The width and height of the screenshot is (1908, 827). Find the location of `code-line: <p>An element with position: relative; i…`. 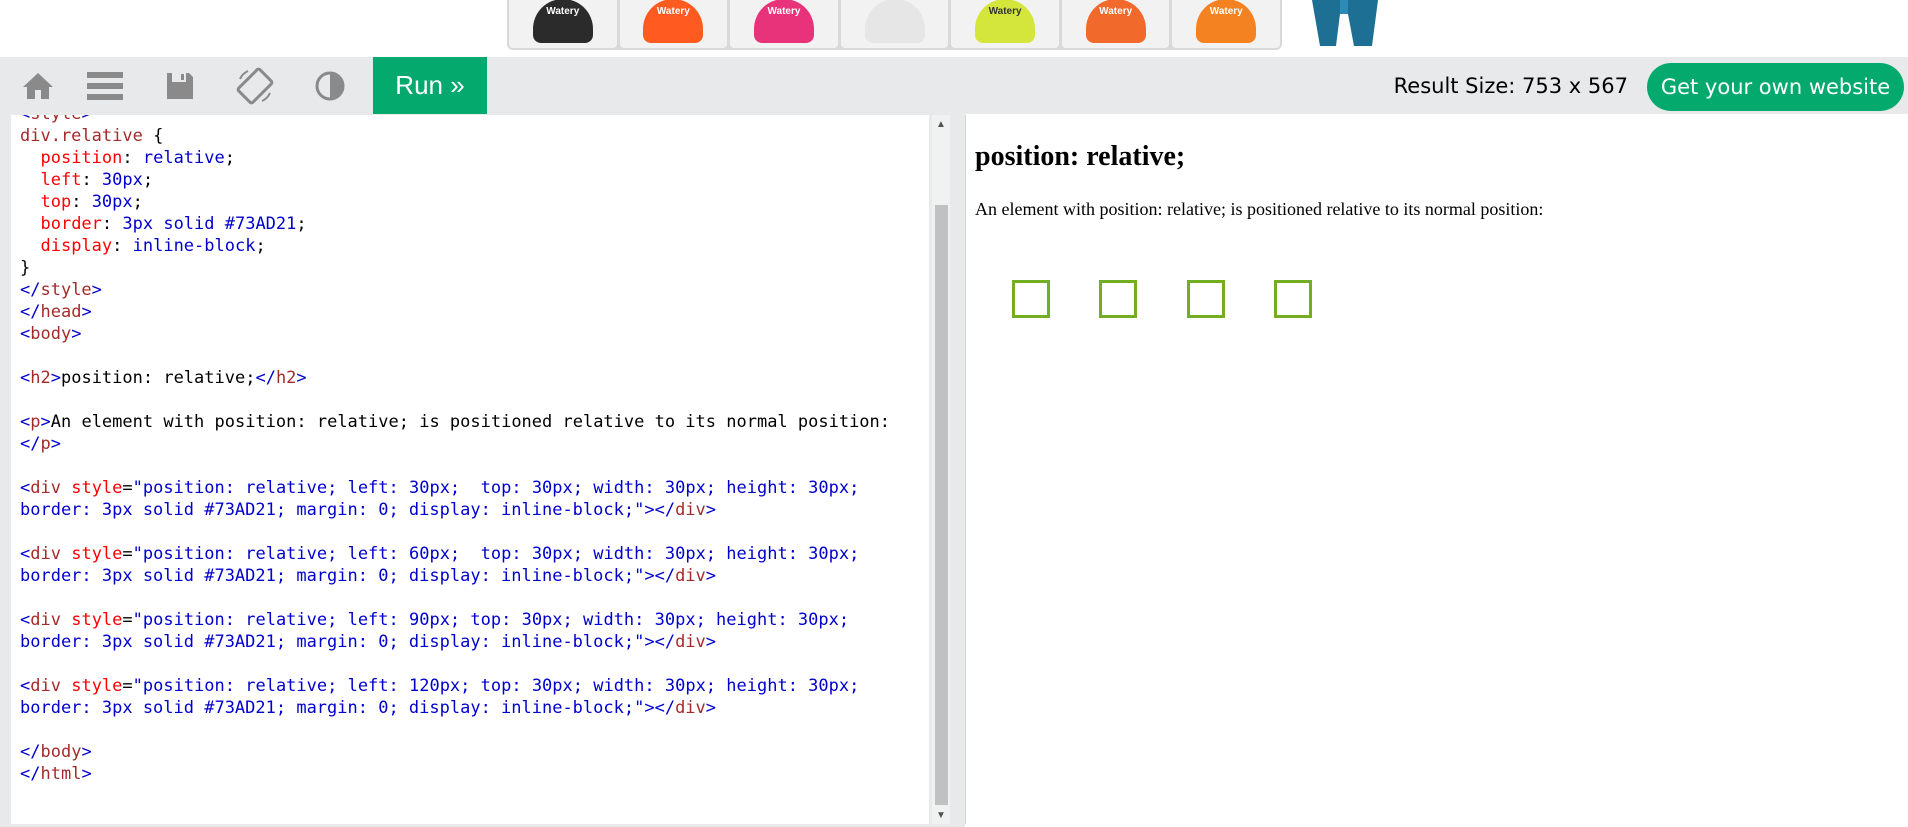

code-line: <p>An element with position: relative; i… is located at coordinates (455, 422).